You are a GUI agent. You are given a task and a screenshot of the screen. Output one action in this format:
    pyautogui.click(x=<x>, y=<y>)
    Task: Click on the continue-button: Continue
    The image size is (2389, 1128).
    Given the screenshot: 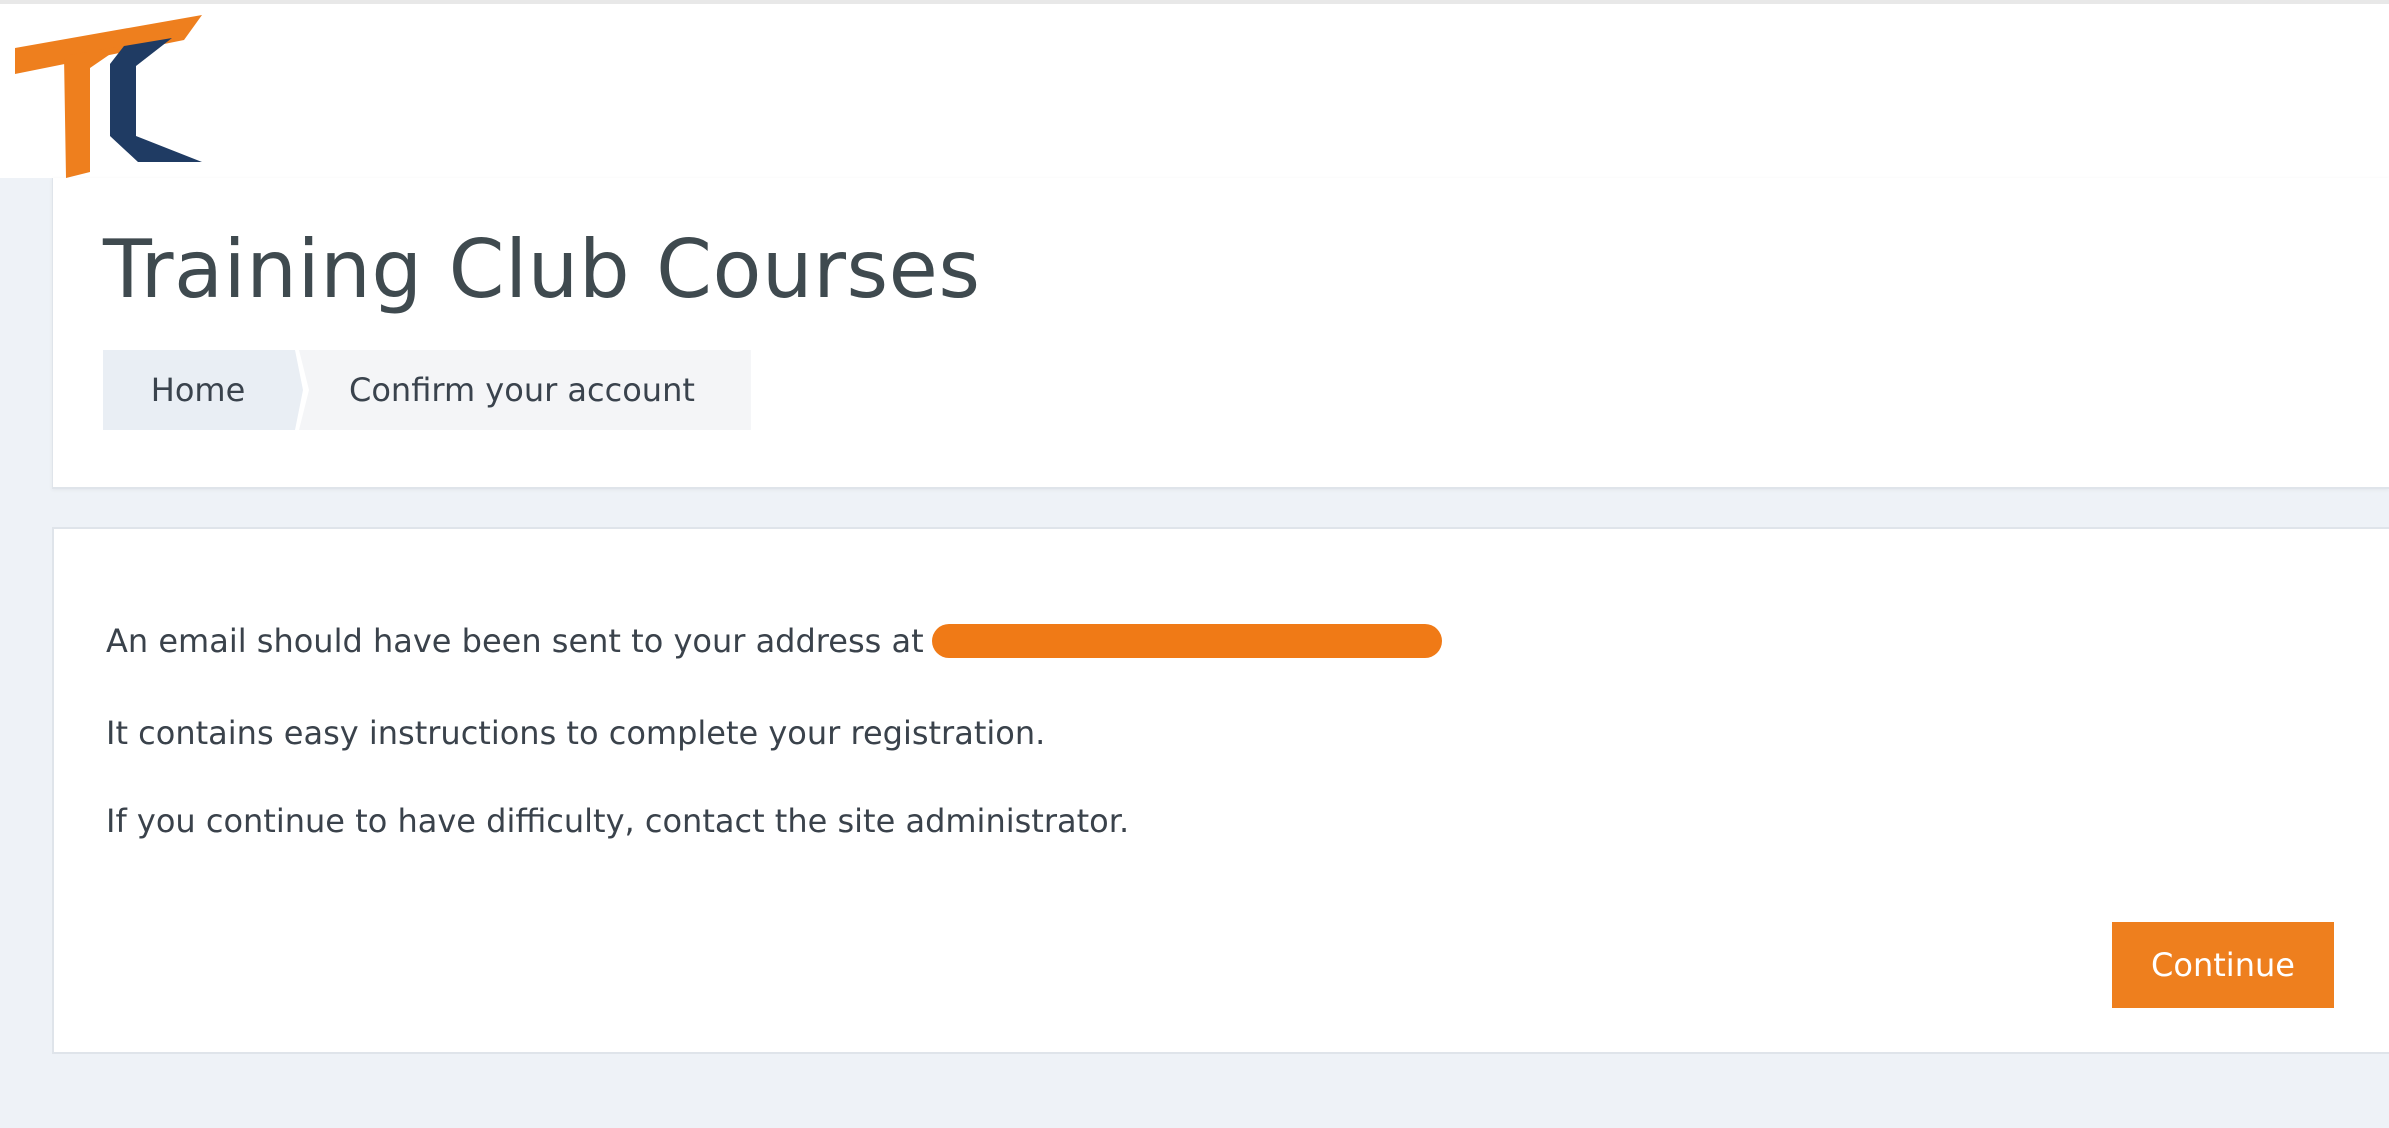 What is the action you would take?
    pyautogui.click(x=2223, y=965)
    